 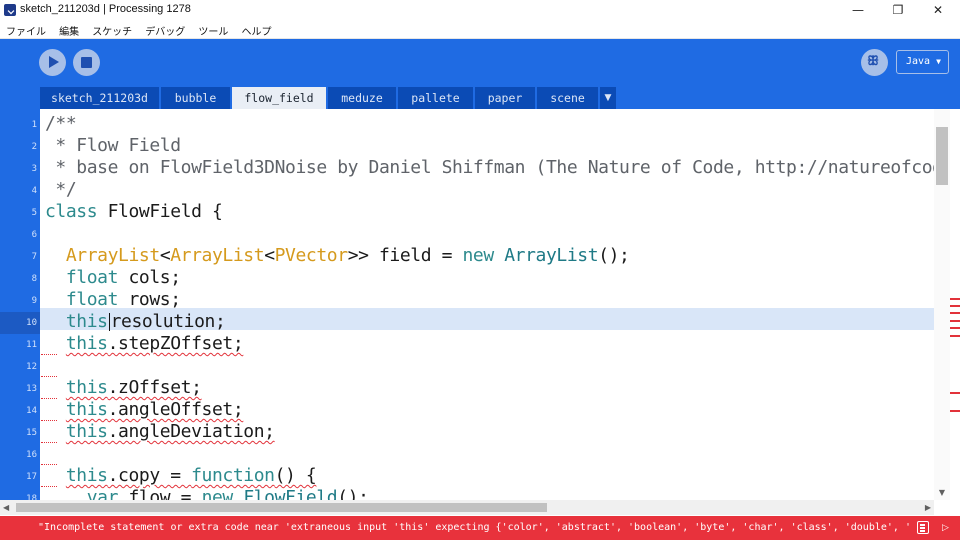 What do you see at coordinates (34, 125) in the screenshot?
I see `line-number: 1` at bounding box center [34, 125].